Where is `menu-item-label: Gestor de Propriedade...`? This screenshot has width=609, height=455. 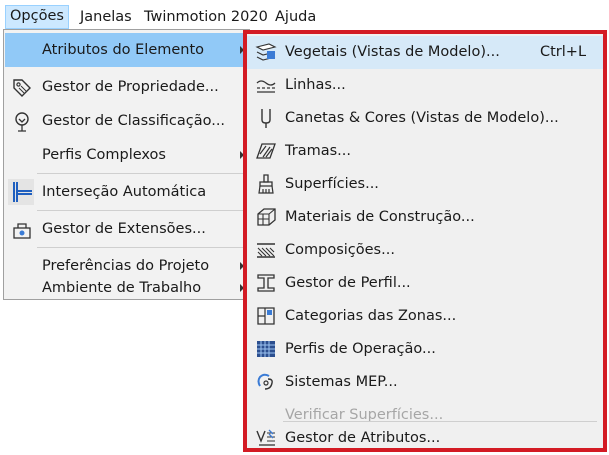
menu-item-label: Gestor de Propriedade... is located at coordinates (130, 87).